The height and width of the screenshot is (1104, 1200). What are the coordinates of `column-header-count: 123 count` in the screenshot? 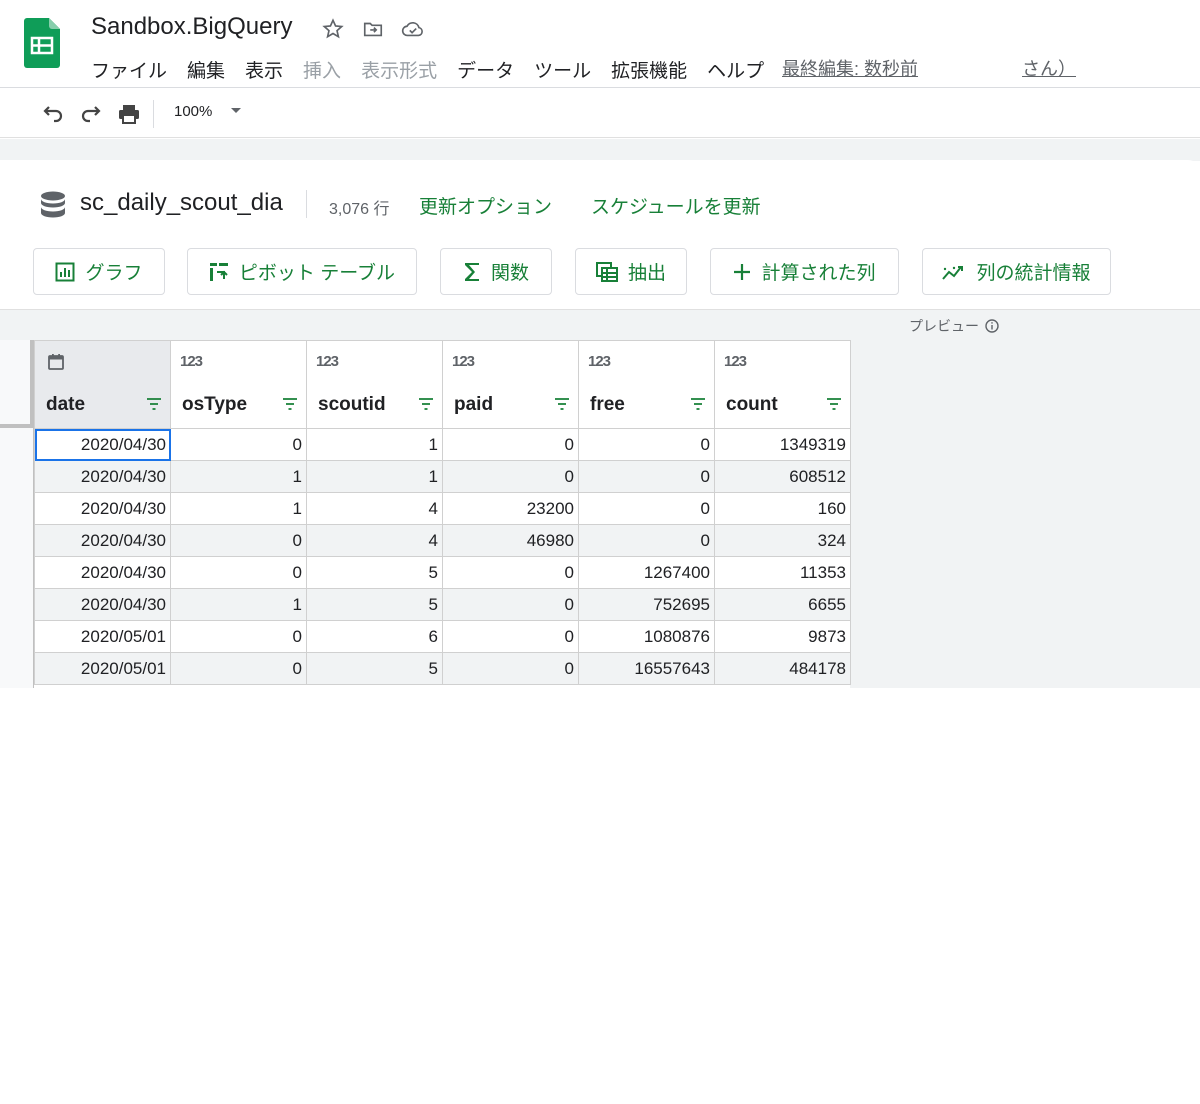 It's located at (782, 384).